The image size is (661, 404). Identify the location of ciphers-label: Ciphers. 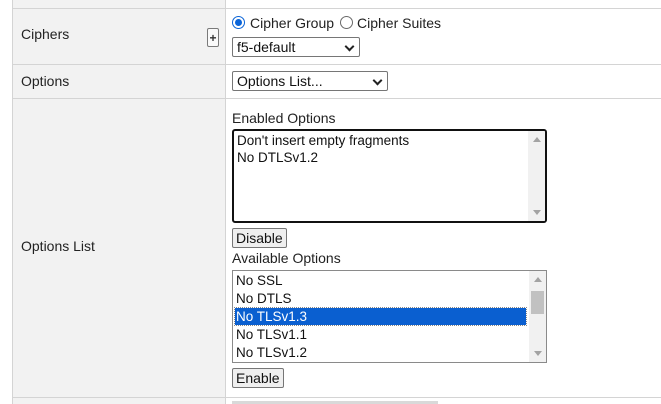
(45, 34).